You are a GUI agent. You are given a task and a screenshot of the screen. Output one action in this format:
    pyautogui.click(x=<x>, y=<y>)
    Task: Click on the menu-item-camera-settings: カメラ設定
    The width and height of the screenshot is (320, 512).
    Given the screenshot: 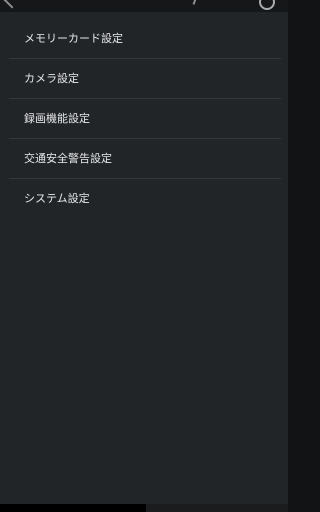 What is the action you would take?
    pyautogui.click(x=145, y=79)
    